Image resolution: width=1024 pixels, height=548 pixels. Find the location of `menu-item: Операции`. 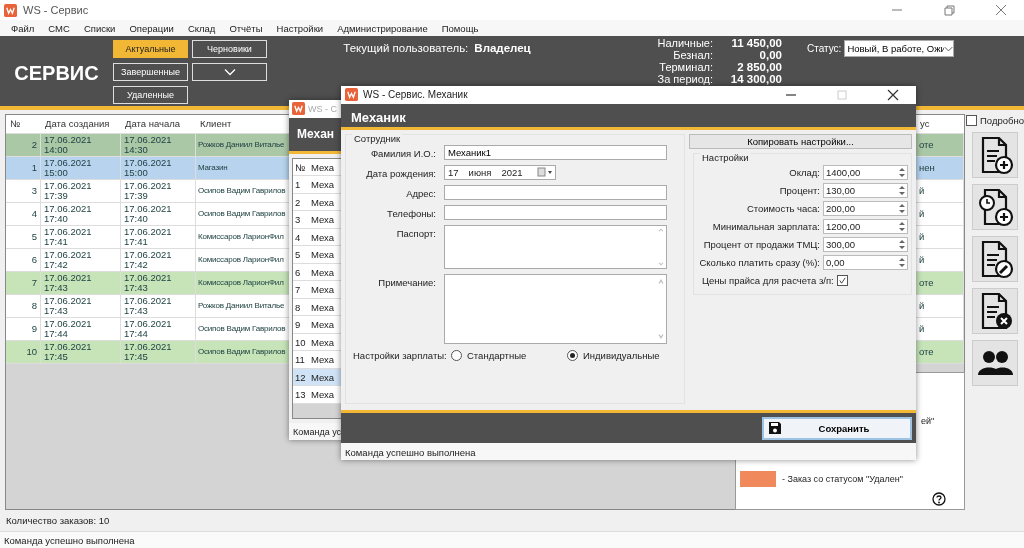

menu-item: Операции is located at coordinates (151, 28).